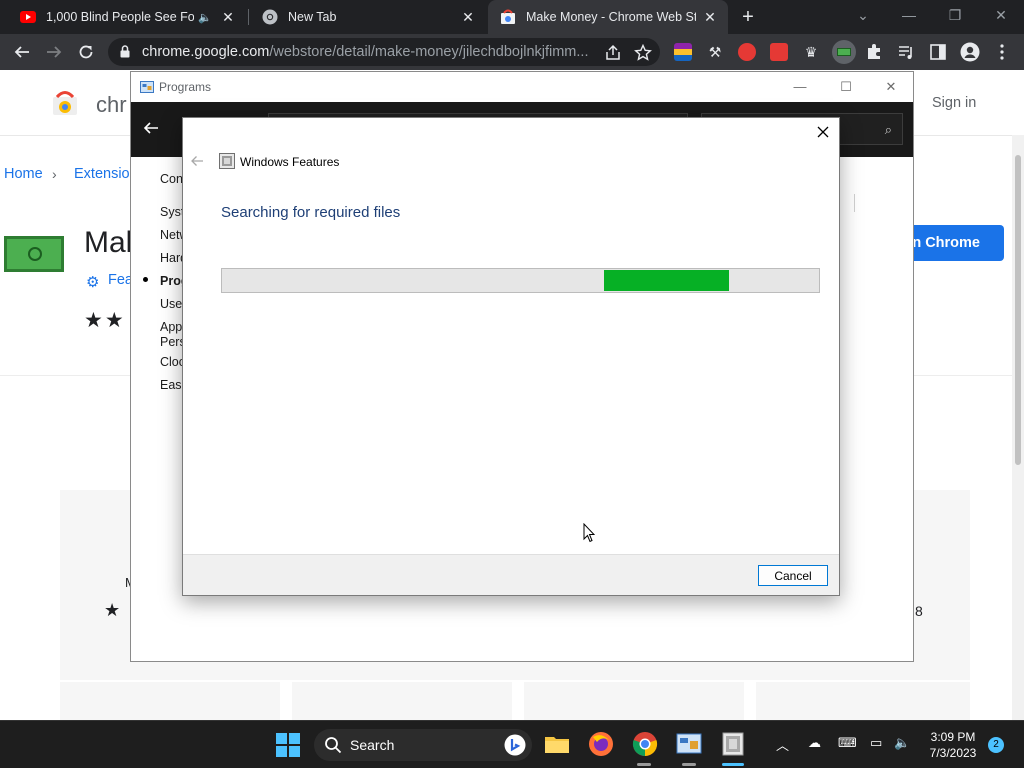 The width and height of the screenshot is (1024, 768). Describe the element at coordinates (145, 279) in the screenshot. I see `current-item-bullet` at that location.